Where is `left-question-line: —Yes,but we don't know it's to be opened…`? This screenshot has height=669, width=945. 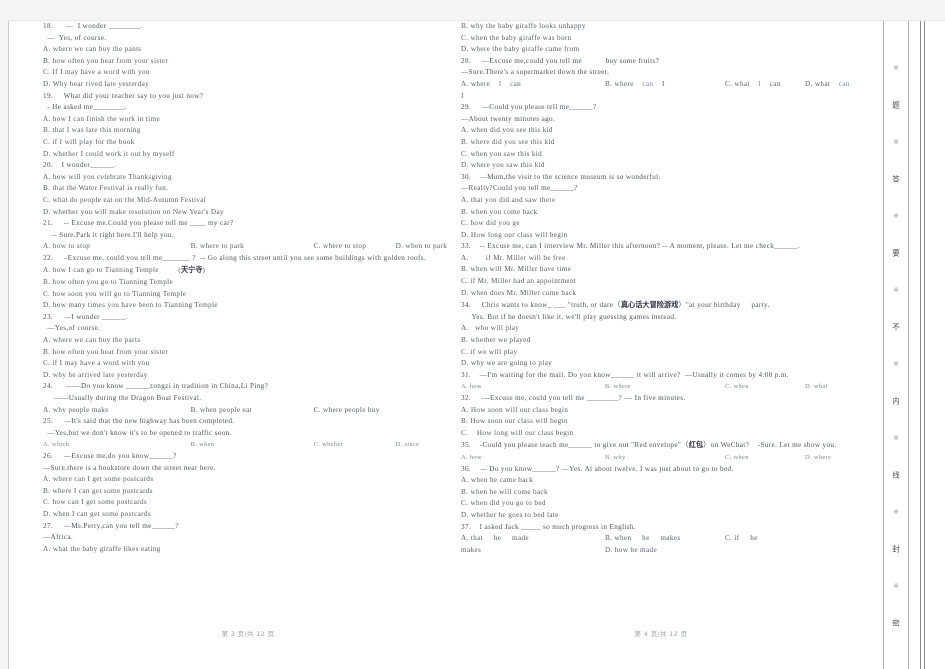
left-question-line: —Yes,but we don't know it's to be opened… is located at coordinates (137, 432).